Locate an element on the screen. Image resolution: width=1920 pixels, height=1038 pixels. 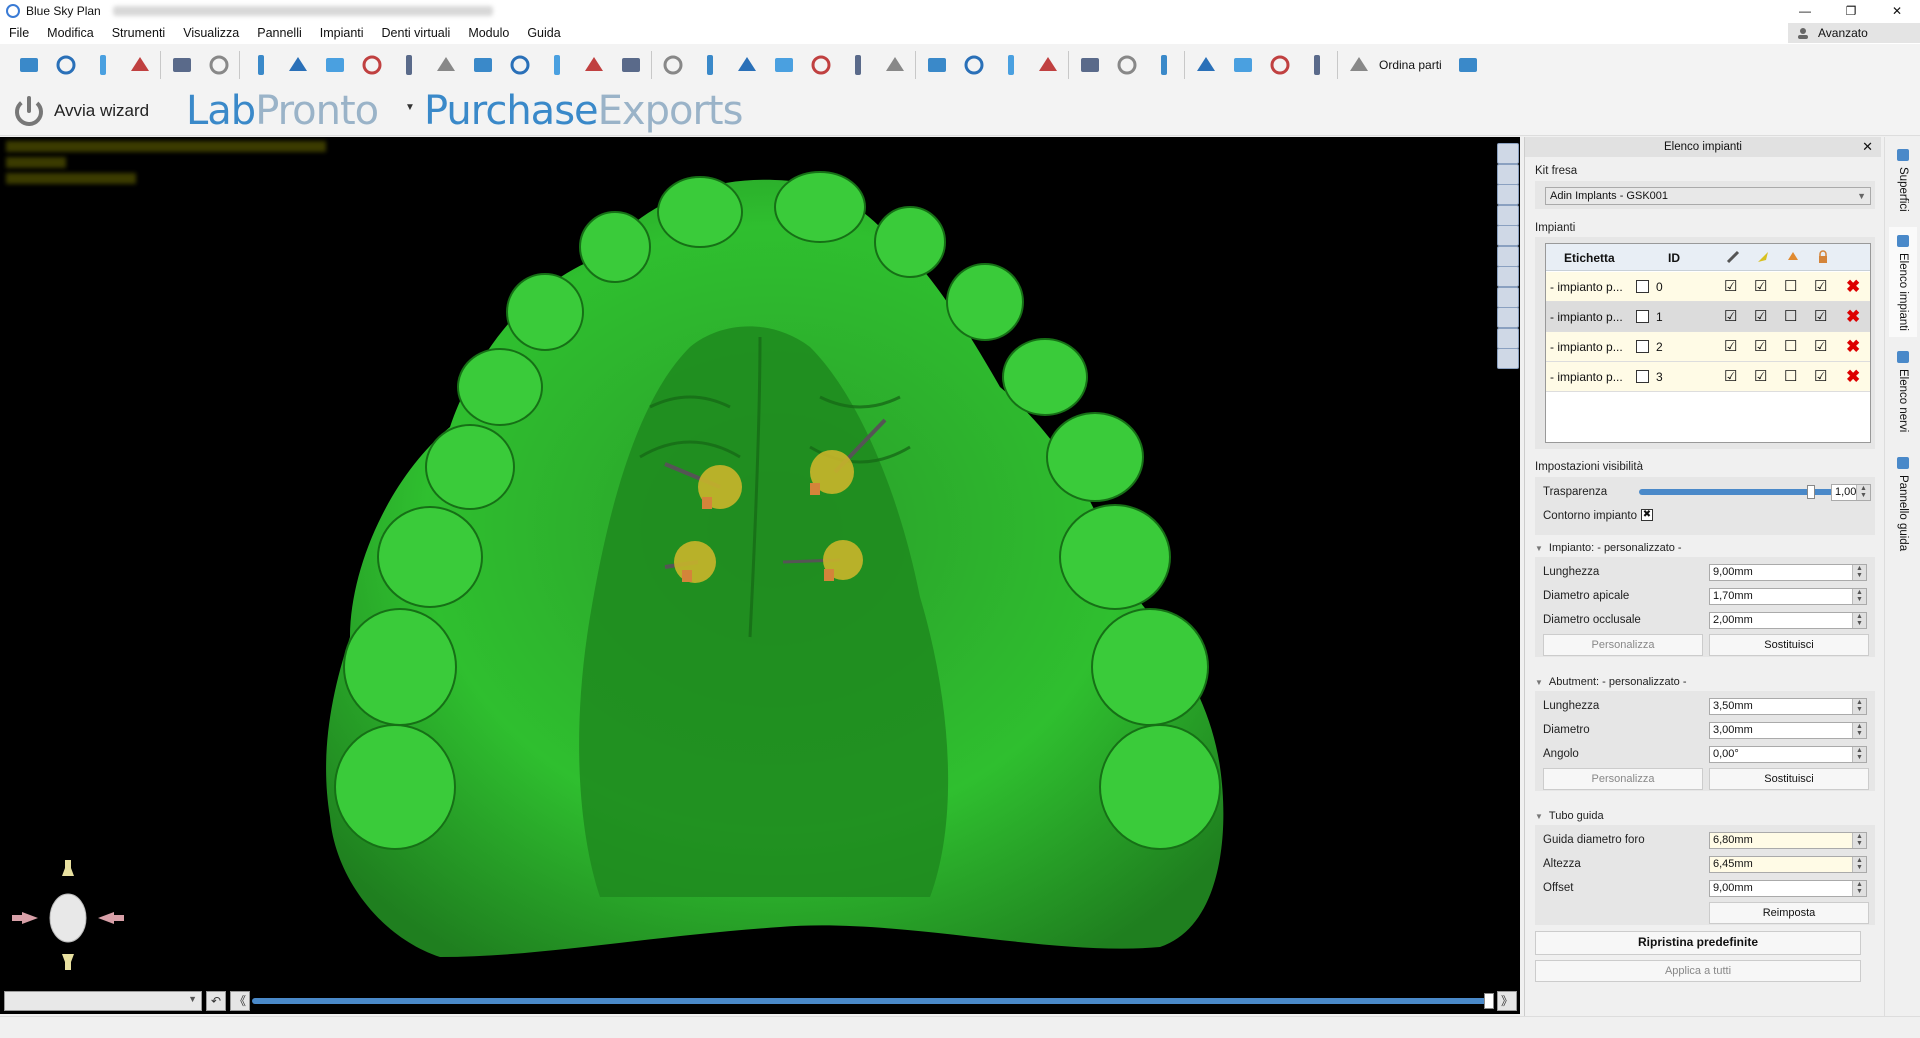
undo-button is located at coordinates (181, 65).